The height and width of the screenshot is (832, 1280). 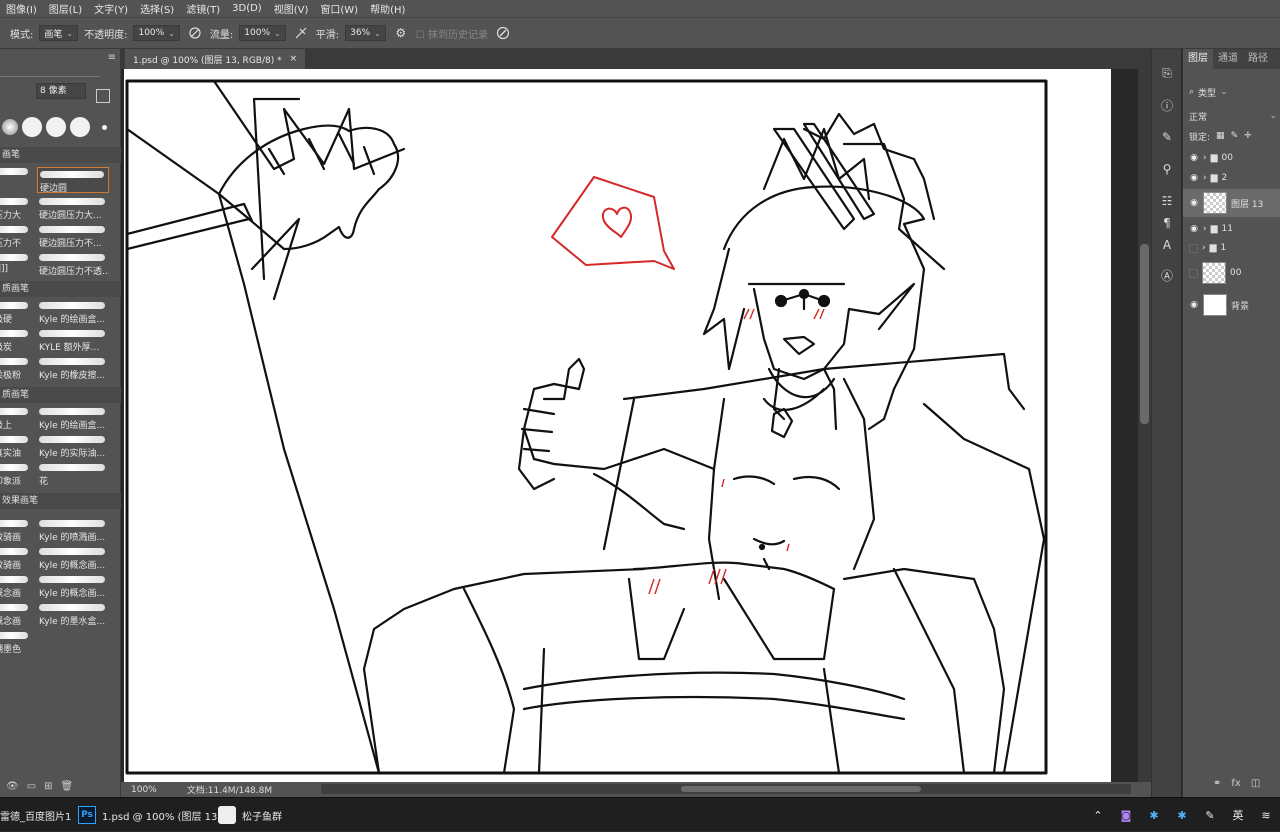 What do you see at coordinates (1210, 815) in the screenshot?
I see `pen-icon: ✎` at bounding box center [1210, 815].